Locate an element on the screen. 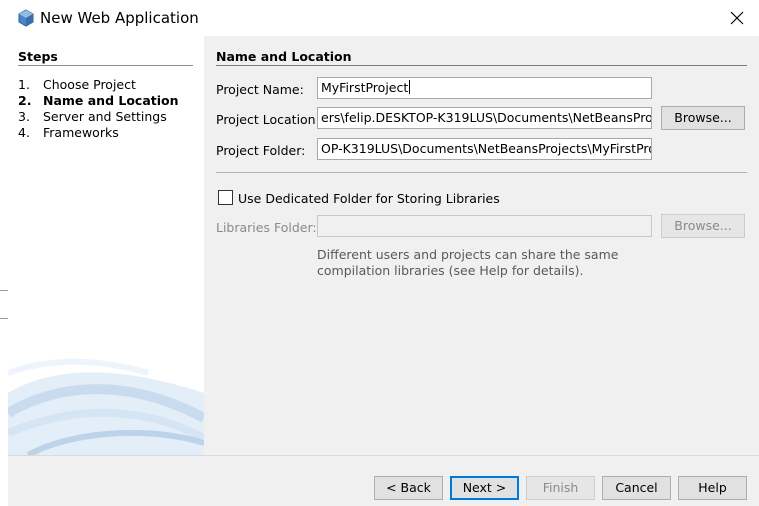 This screenshot has height=506, width=759. libraries-folder-label: Libraries Folder: is located at coordinates (266, 227).